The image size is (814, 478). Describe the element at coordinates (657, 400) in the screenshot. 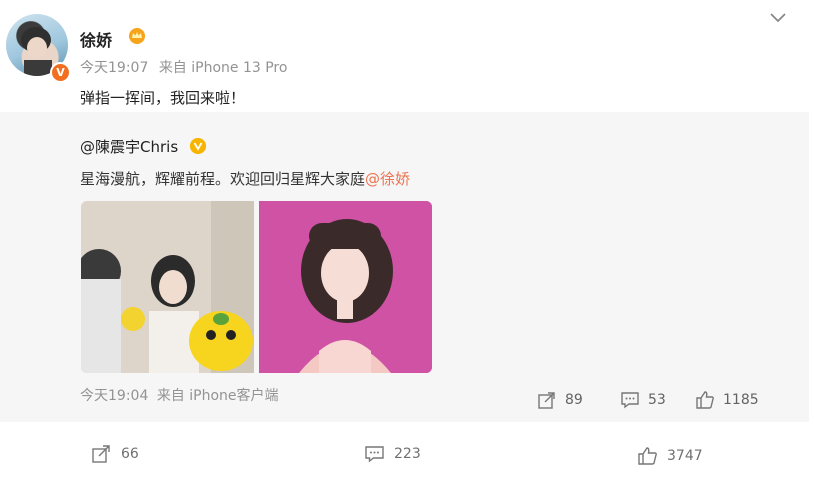

I see `repost-comment-count: 53` at that location.